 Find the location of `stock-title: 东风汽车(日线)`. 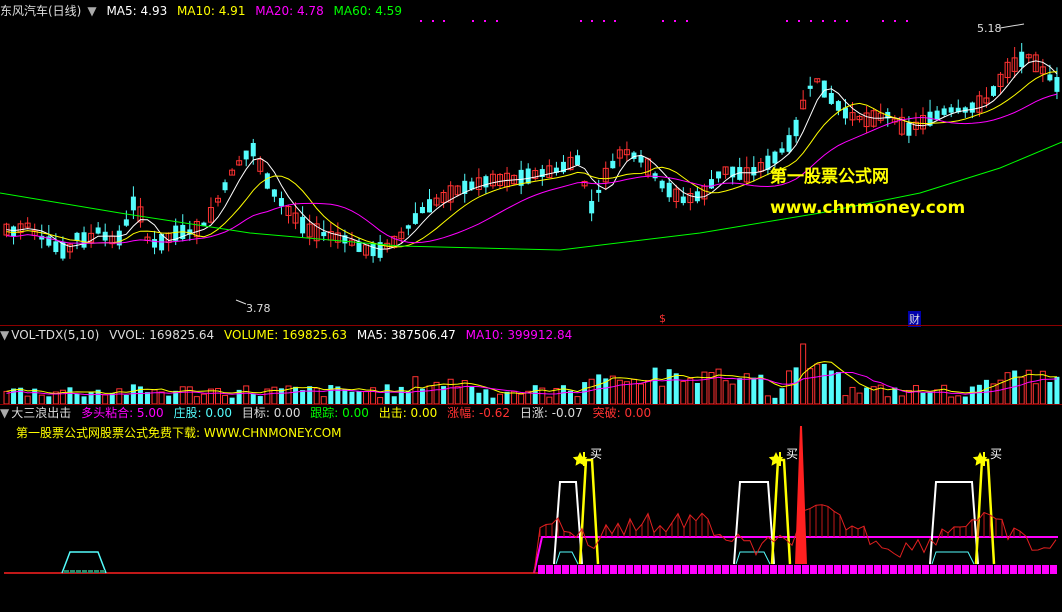

stock-title: 东风汽车(日线) is located at coordinates (40, 11).